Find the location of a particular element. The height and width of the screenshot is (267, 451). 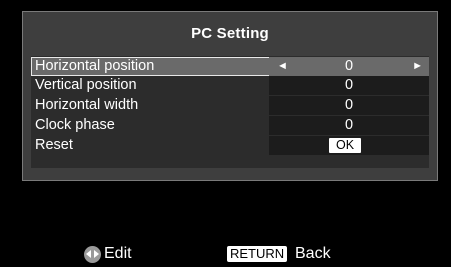

row-label: Horizontal width is located at coordinates (87, 105).